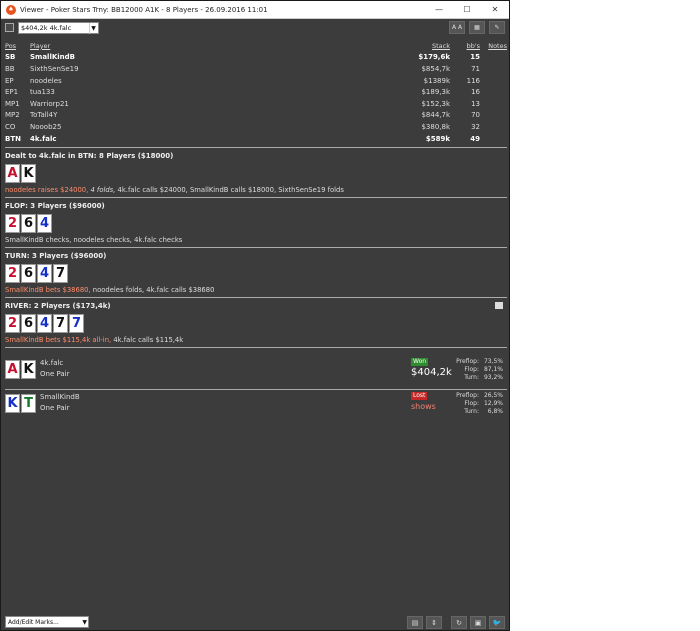  Describe the element at coordinates (55, 408) in the screenshot. I see `result-hand: One Pair` at that location.